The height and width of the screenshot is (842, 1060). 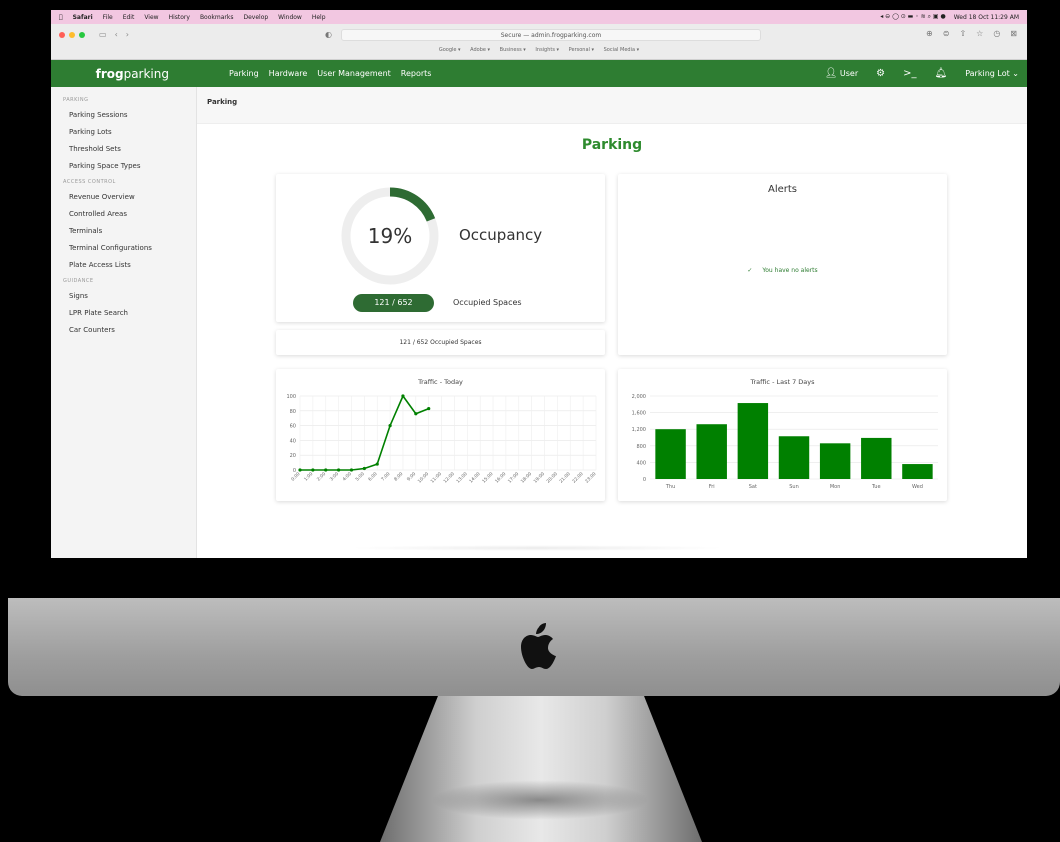 I want to click on brand-logo: frogparking, so click(x=124, y=74).